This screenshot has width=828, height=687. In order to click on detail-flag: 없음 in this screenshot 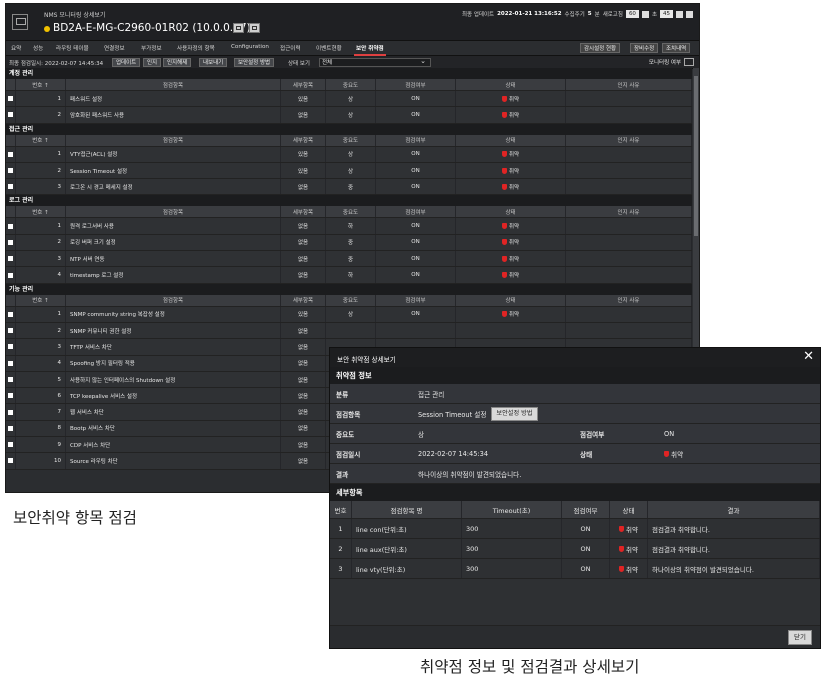, I will do `click(303, 396)`.